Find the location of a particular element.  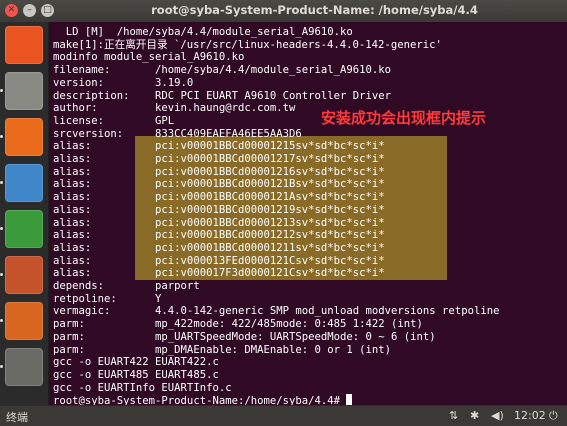

taskbar-app-label: 终端 is located at coordinates (17, 417).